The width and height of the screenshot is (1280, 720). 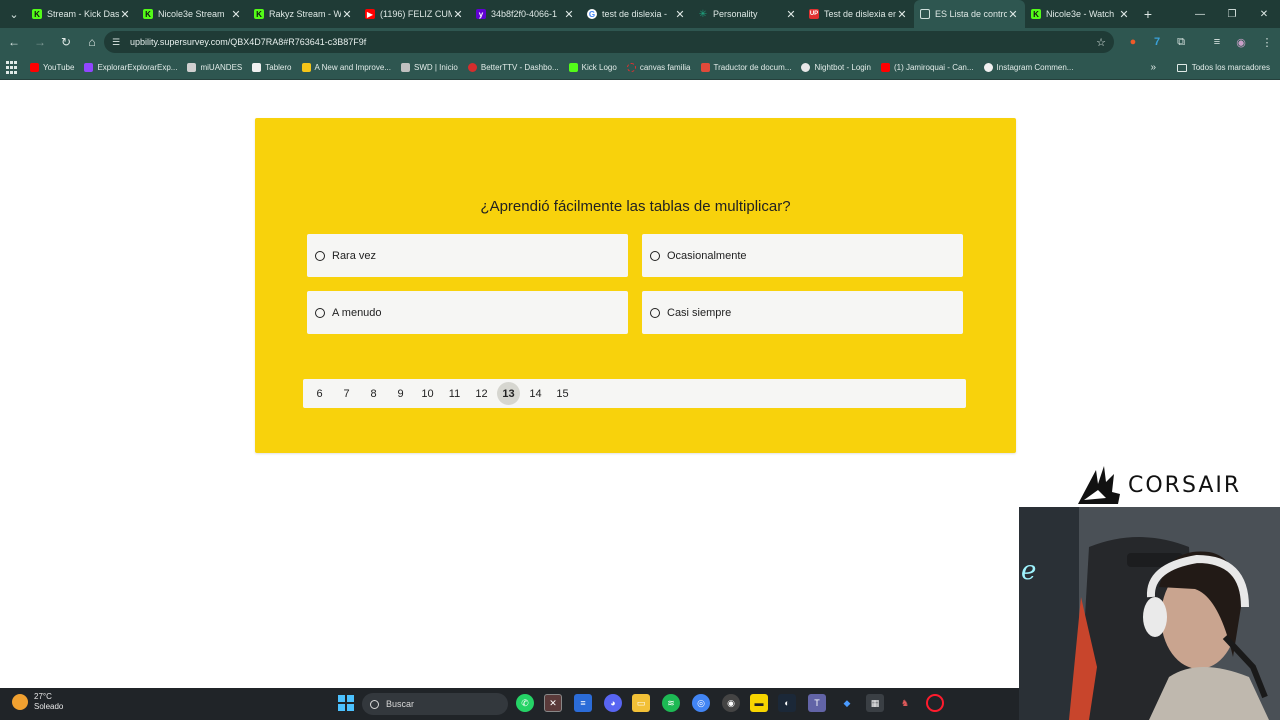 I want to click on option-a-menudo: A menudo, so click(x=467, y=312).